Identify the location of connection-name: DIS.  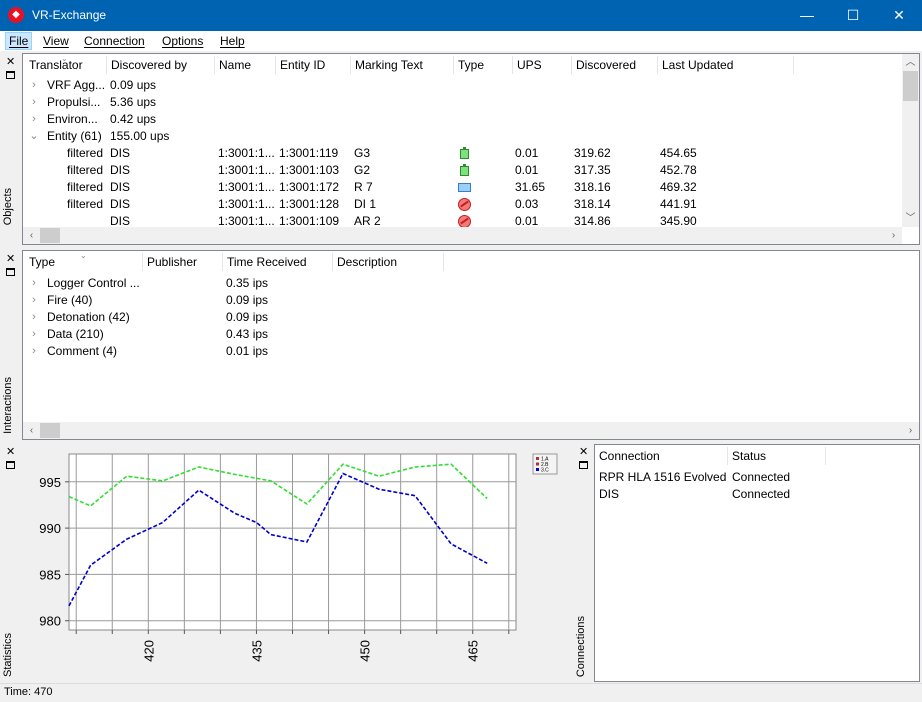
(609, 494).